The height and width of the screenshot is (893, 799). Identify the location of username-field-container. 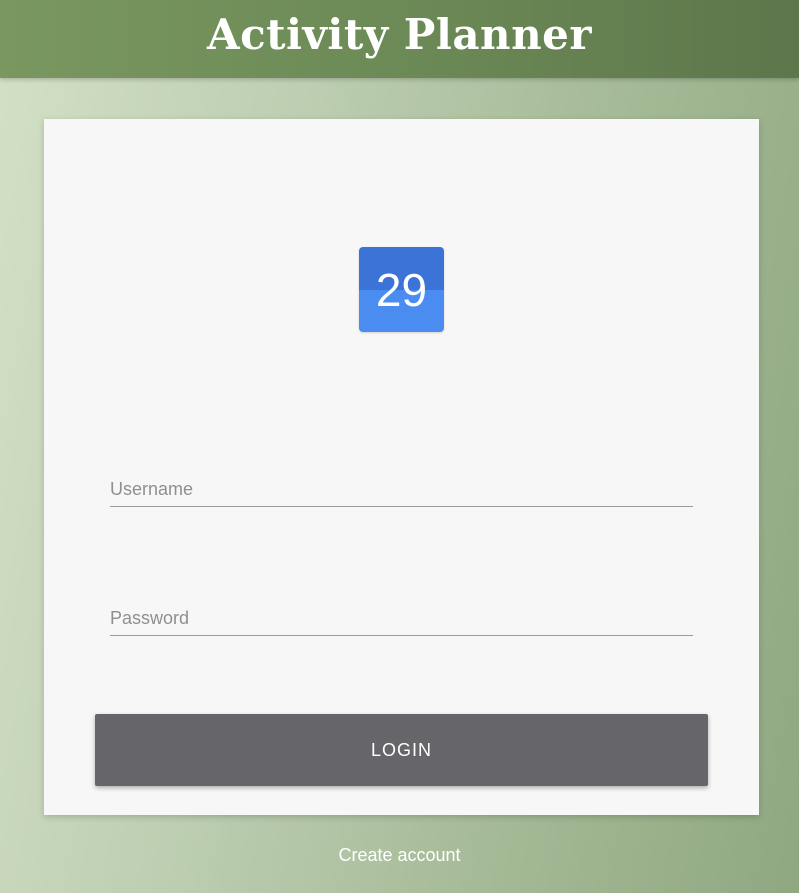
(401, 482).